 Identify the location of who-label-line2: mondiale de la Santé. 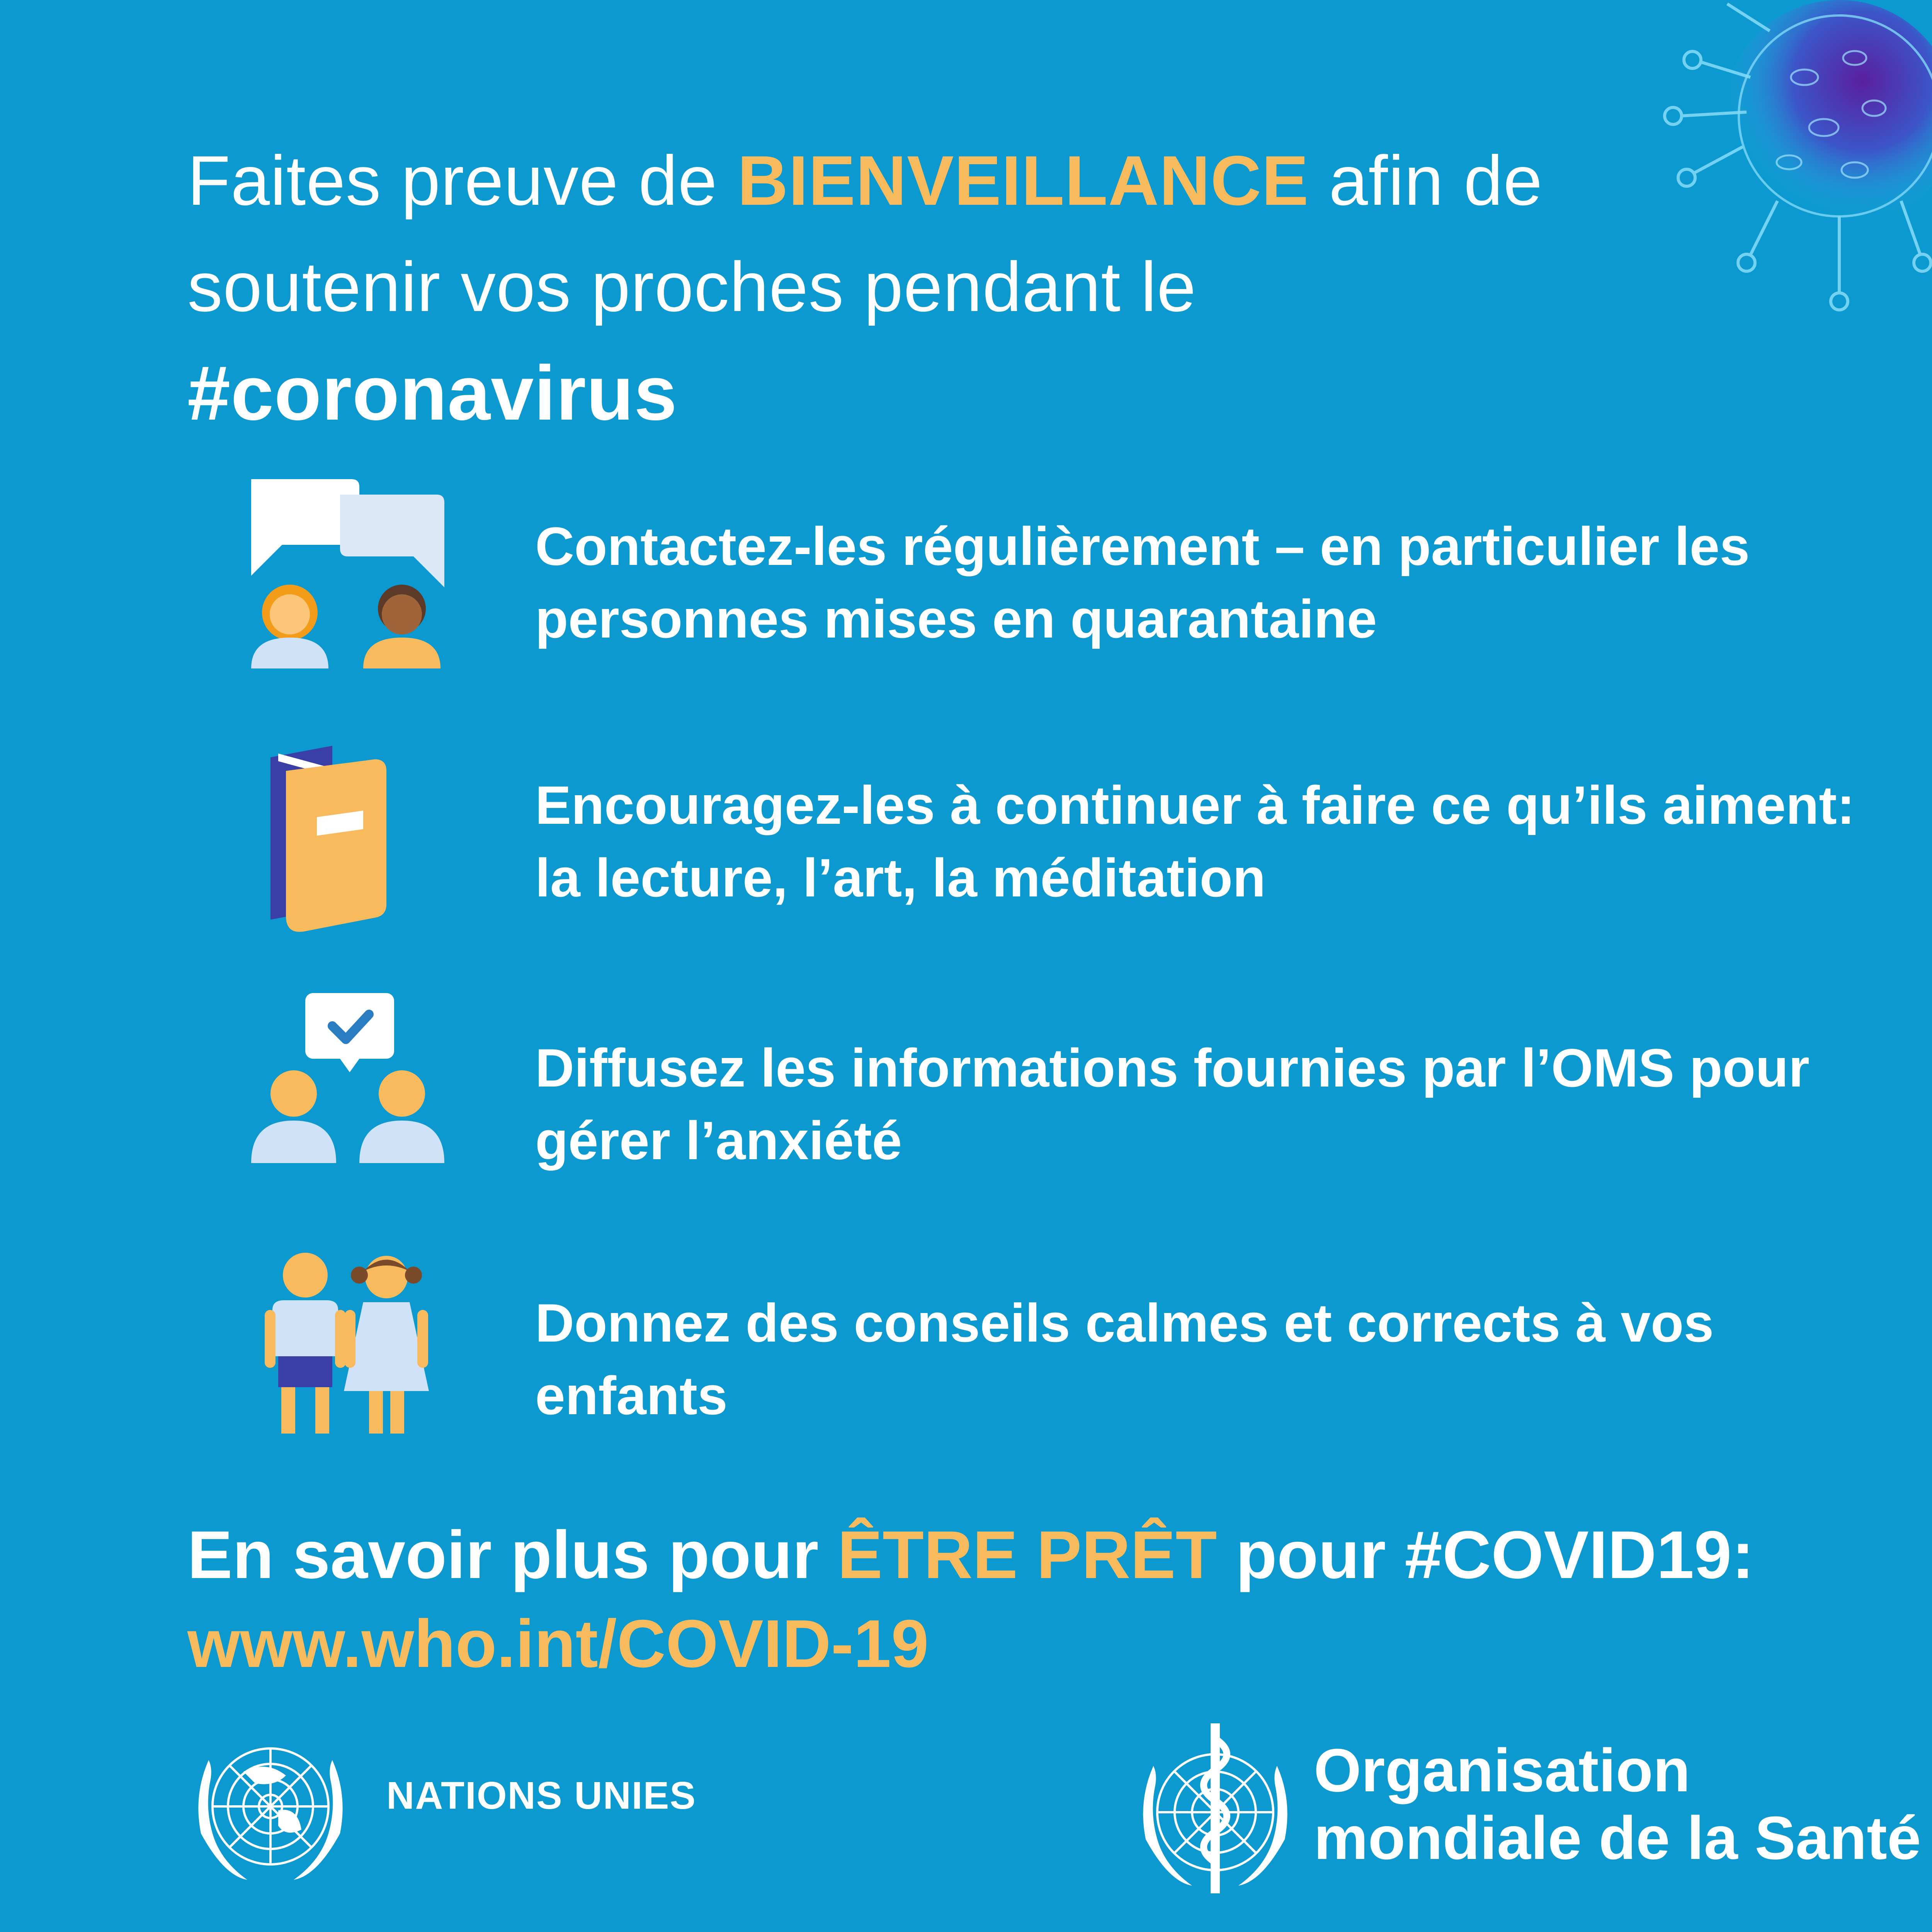
(1617, 1838).